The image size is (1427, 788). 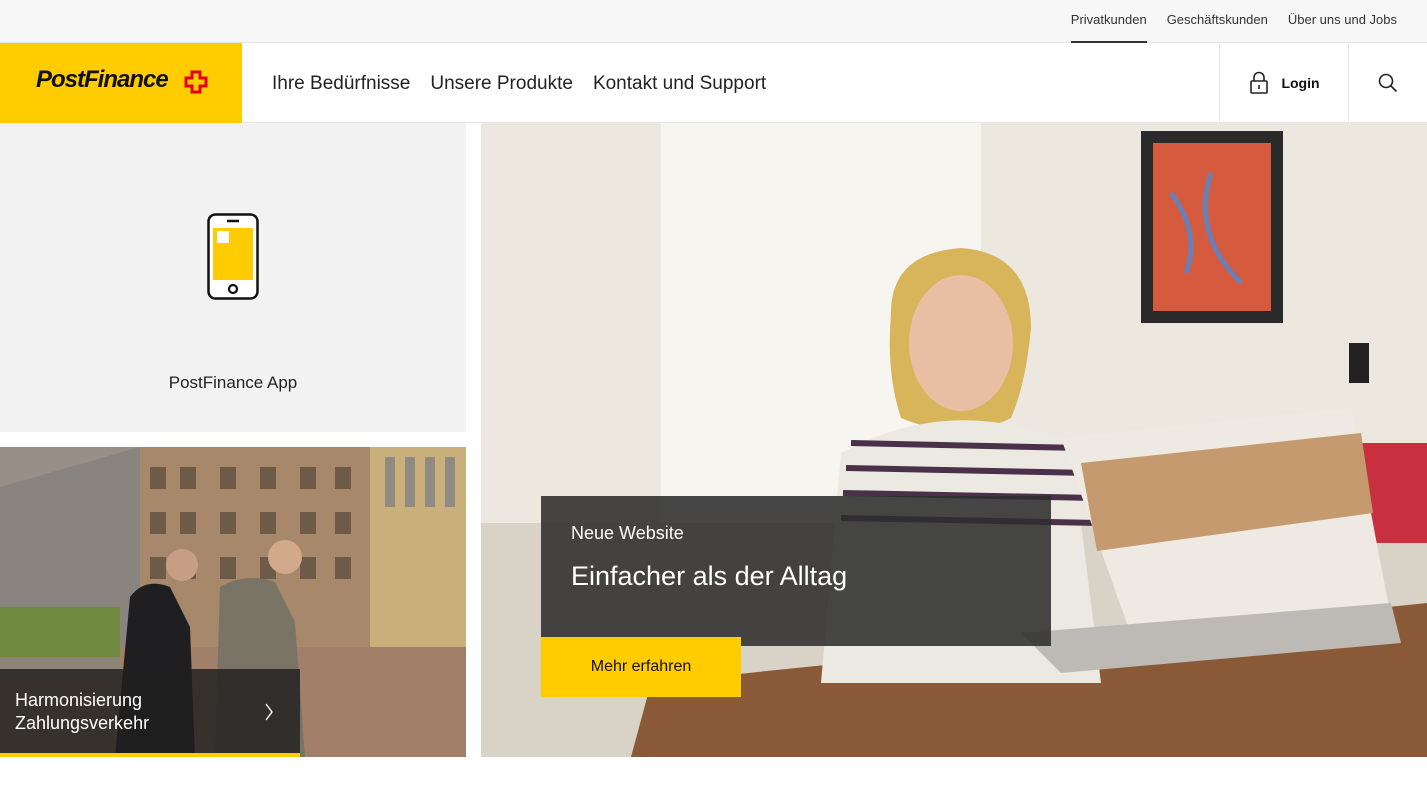 I want to click on hero-text-box: Neue Website Einfacher als der Alltag, so click(x=796, y=571).